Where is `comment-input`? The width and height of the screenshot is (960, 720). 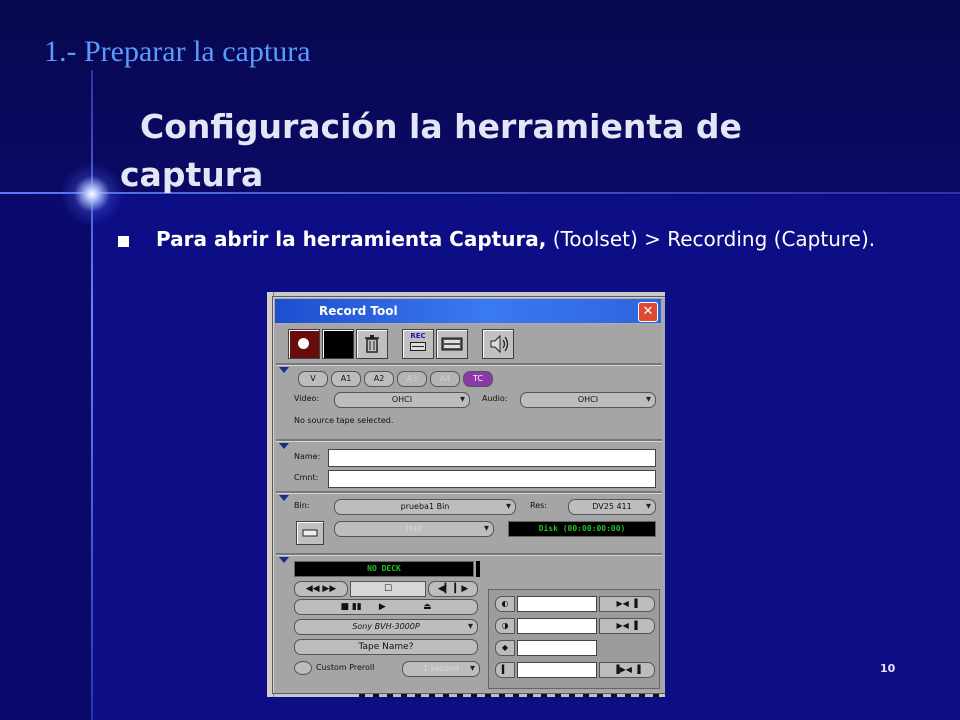 comment-input is located at coordinates (492, 479).